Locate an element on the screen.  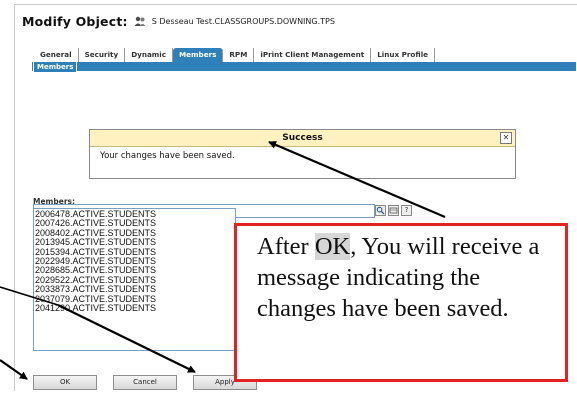
tab-general: General is located at coordinates (56, 55).